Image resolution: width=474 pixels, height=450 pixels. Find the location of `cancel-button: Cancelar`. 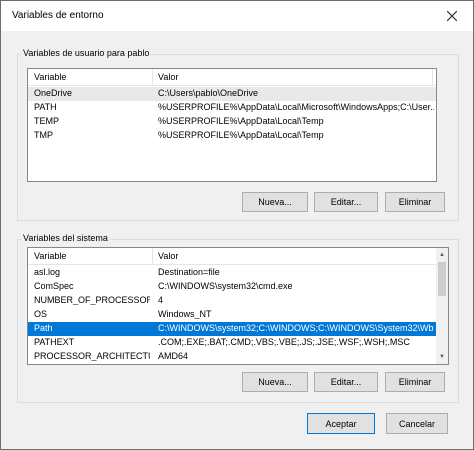

cancel-button: Cancelar is located at coordinates (417, 423).